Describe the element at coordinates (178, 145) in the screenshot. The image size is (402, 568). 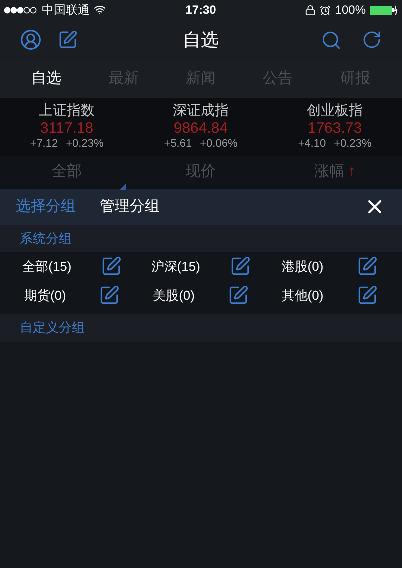
I see `index-change: +5.61` at that location.